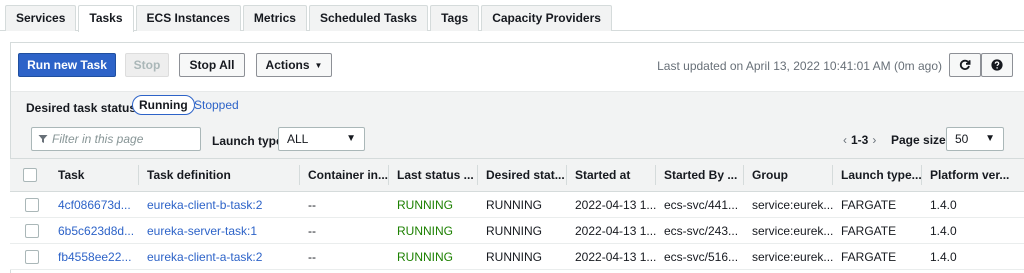 The width and height of the screenshot is (1024, 273). Describe the element at coordinates (212, 65) in the screenshot. I see `stop-all-button: Stop All` at that location.